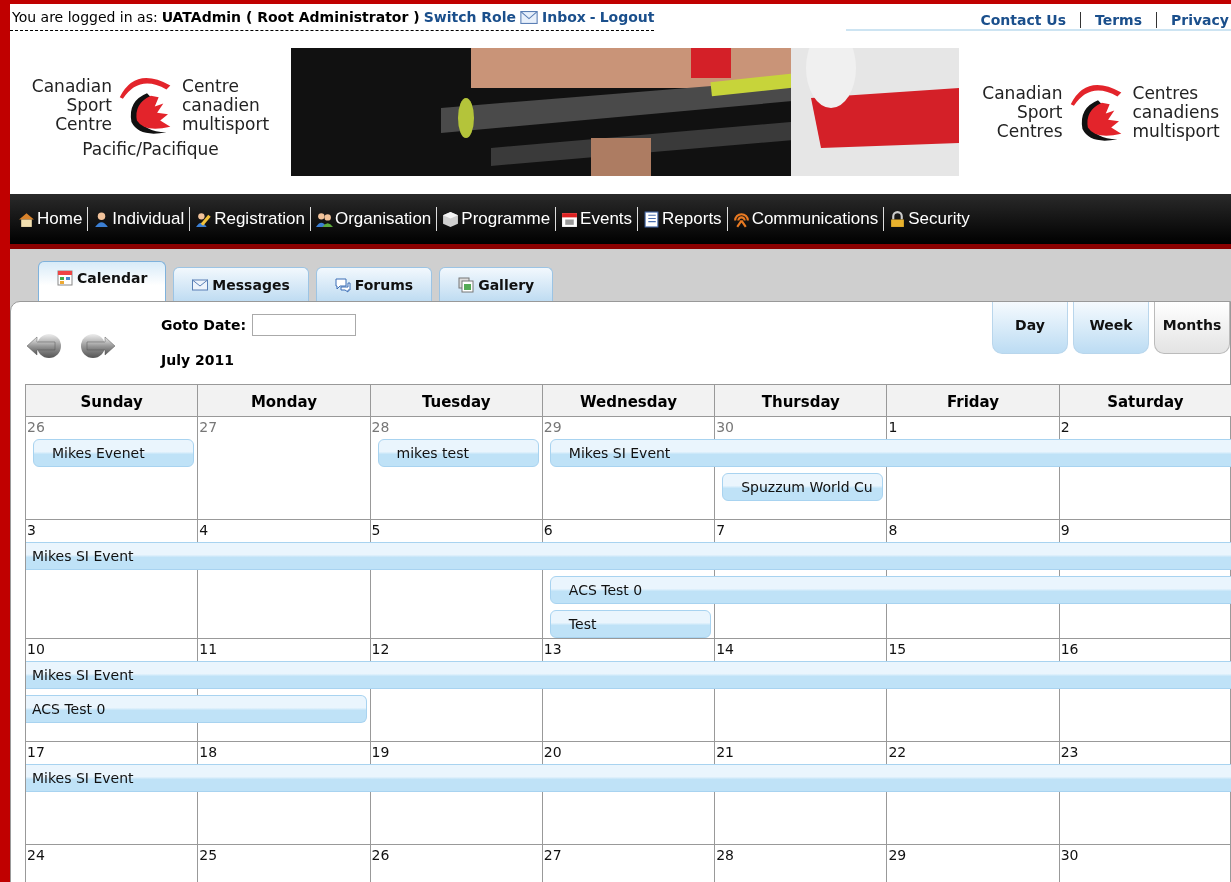 This screenshot has height=882, width=1231. I want to click on day-number: 5, so click(376, 530).